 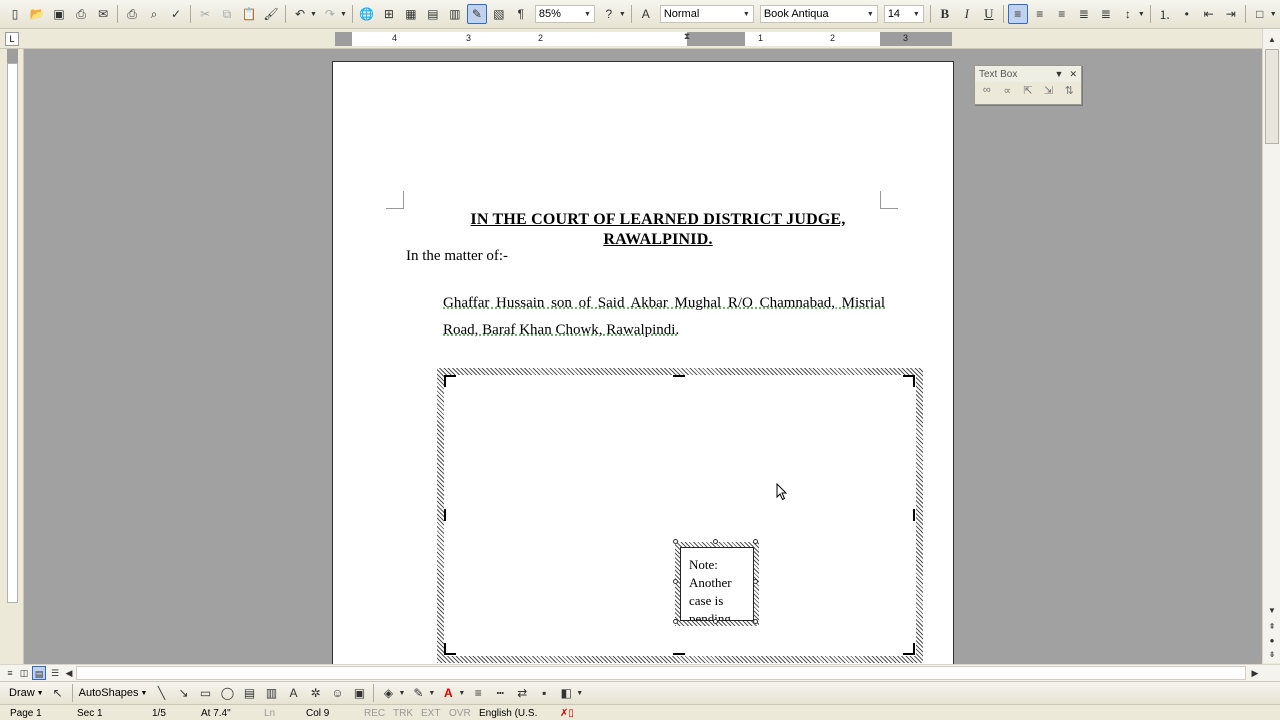 What do you see at coordinates (313, 14) in the screenshot?
I see `undo-dropdown-icon: ▼` at bounding box center [313, 14].